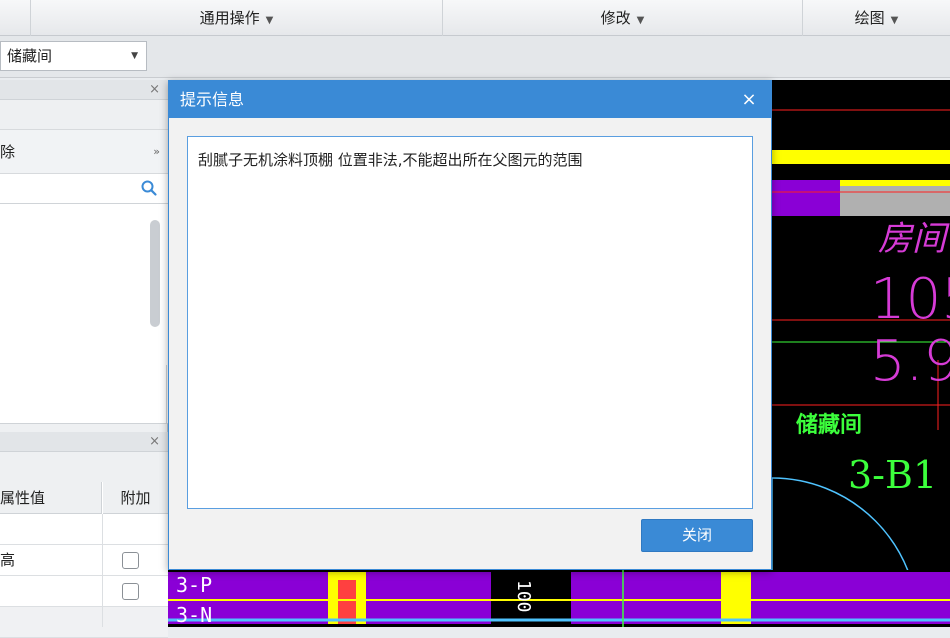  What do you see at coordinates (347, 602) in the screenshot?
I see `red-column` at bounding box center [347, 602].